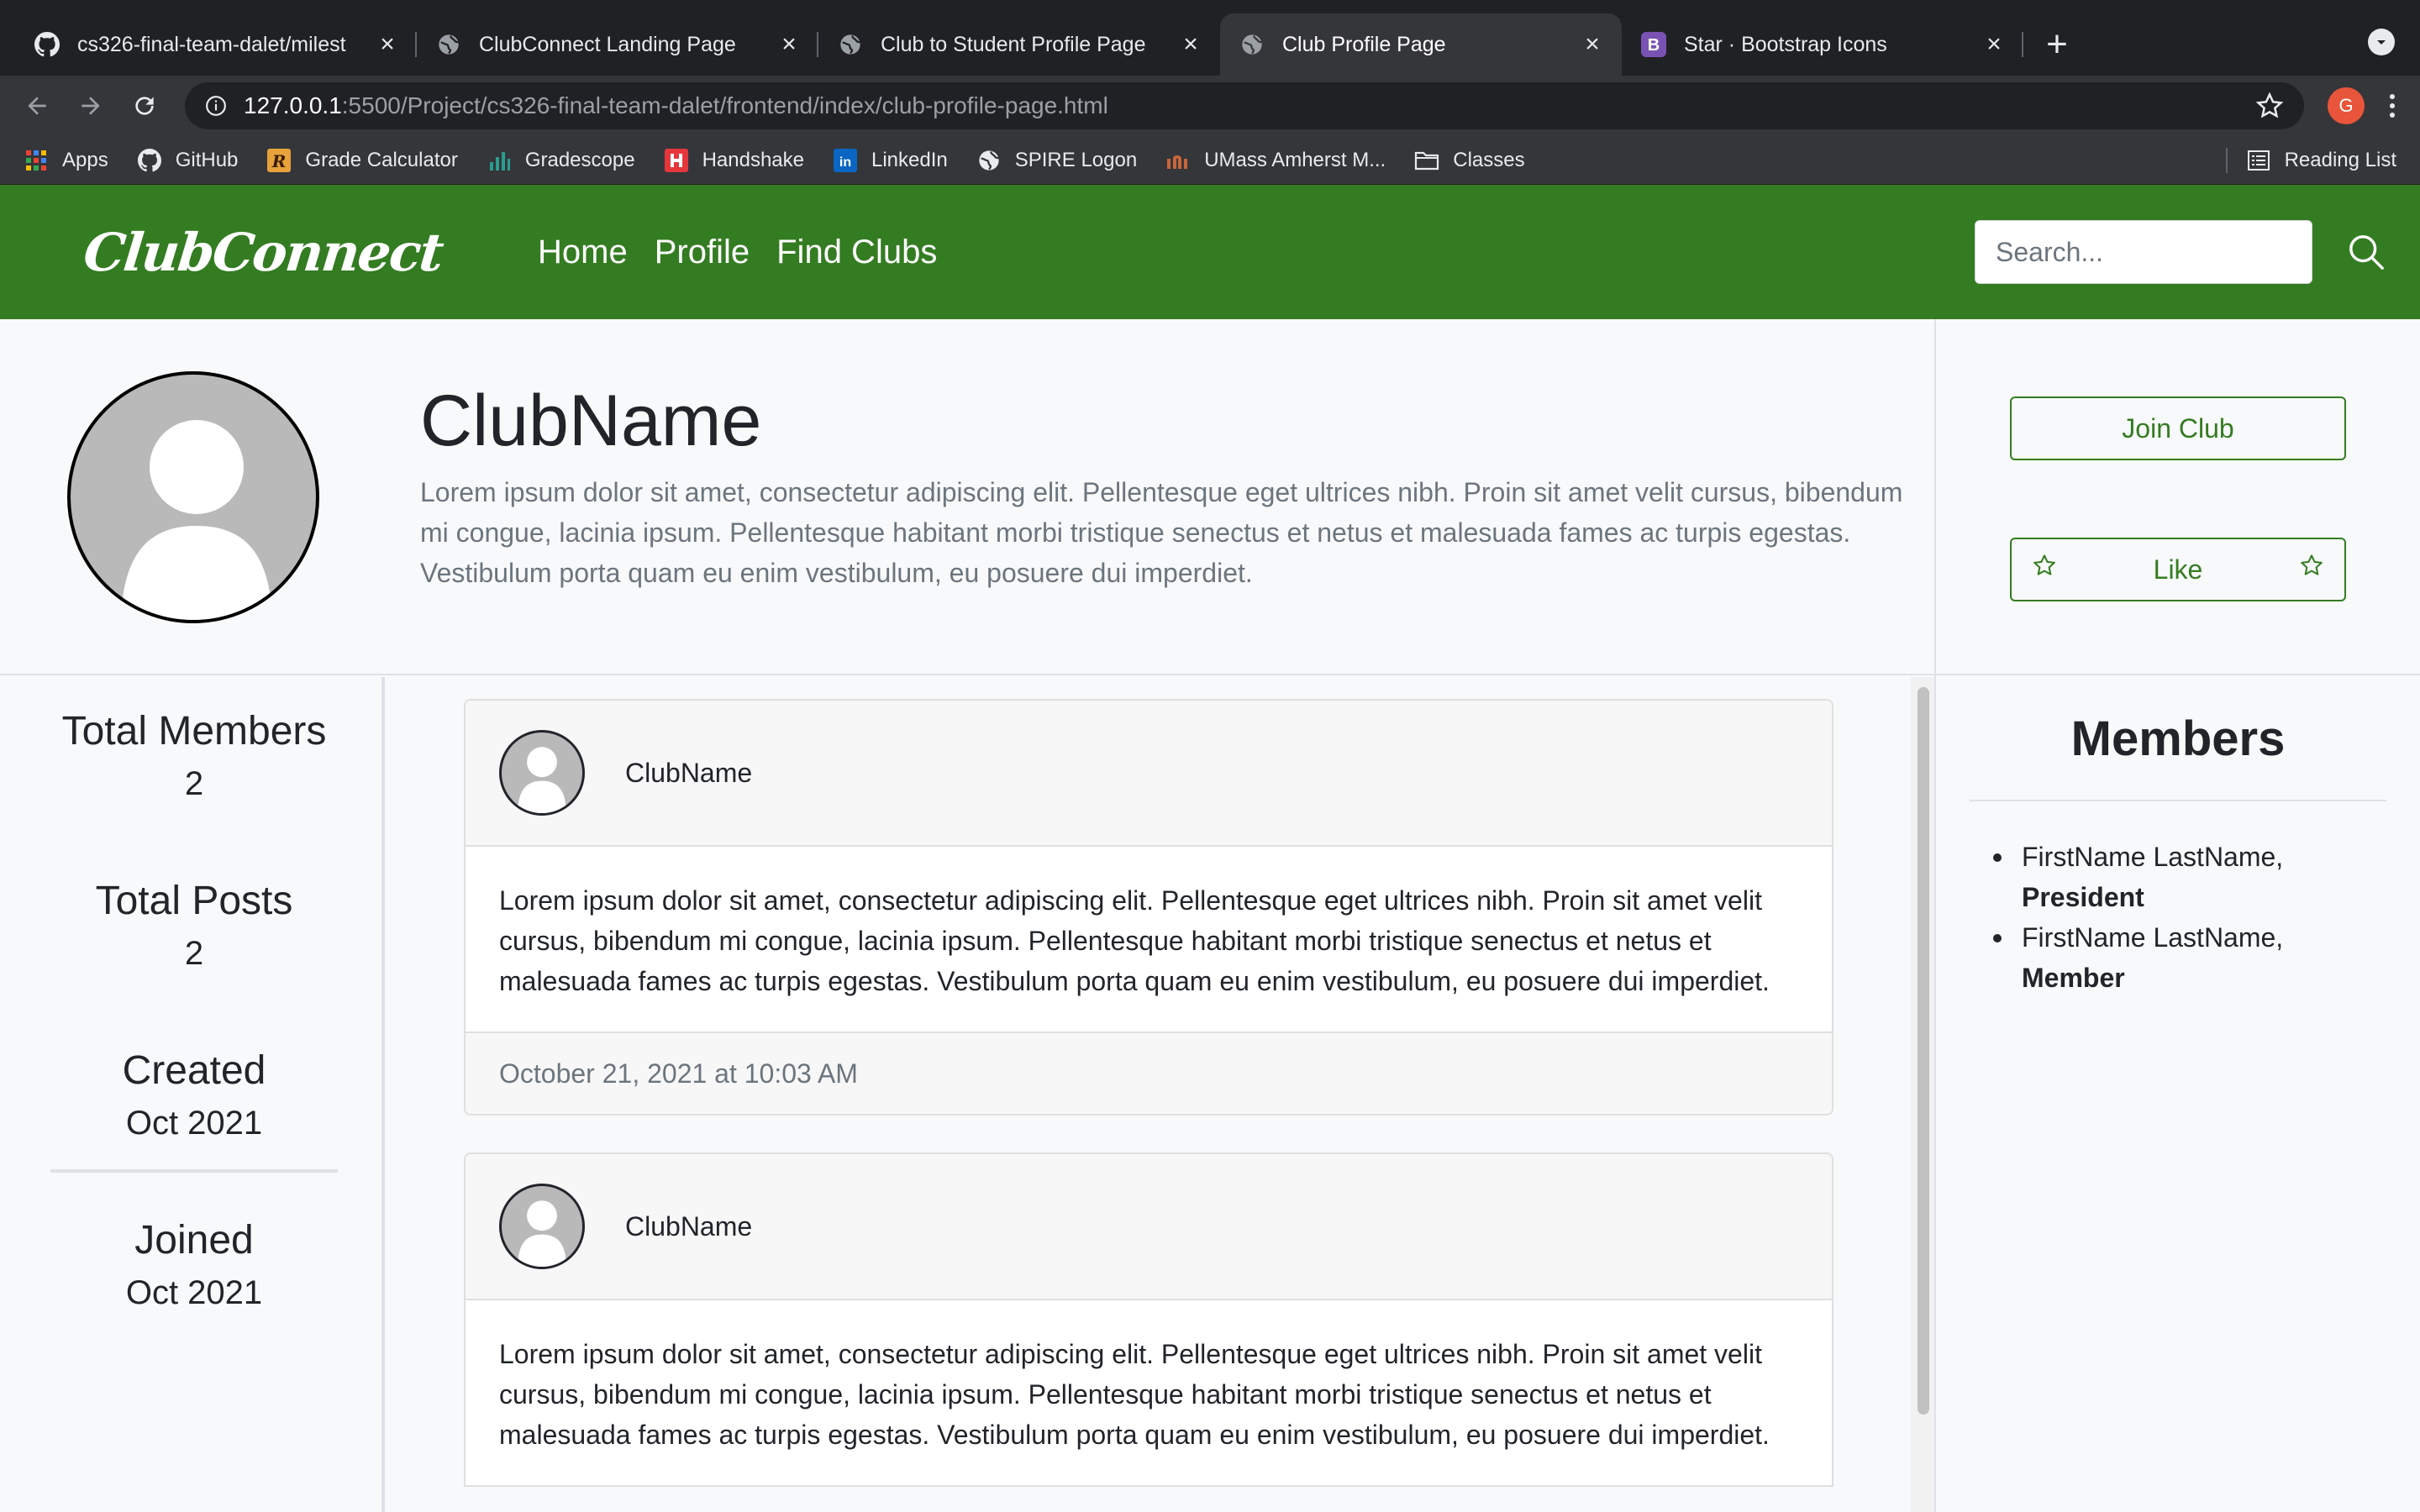 The width and height of the screenshot is (2420, 1512). I want to click on nav-link-profile: Profile, so click(703, 252).